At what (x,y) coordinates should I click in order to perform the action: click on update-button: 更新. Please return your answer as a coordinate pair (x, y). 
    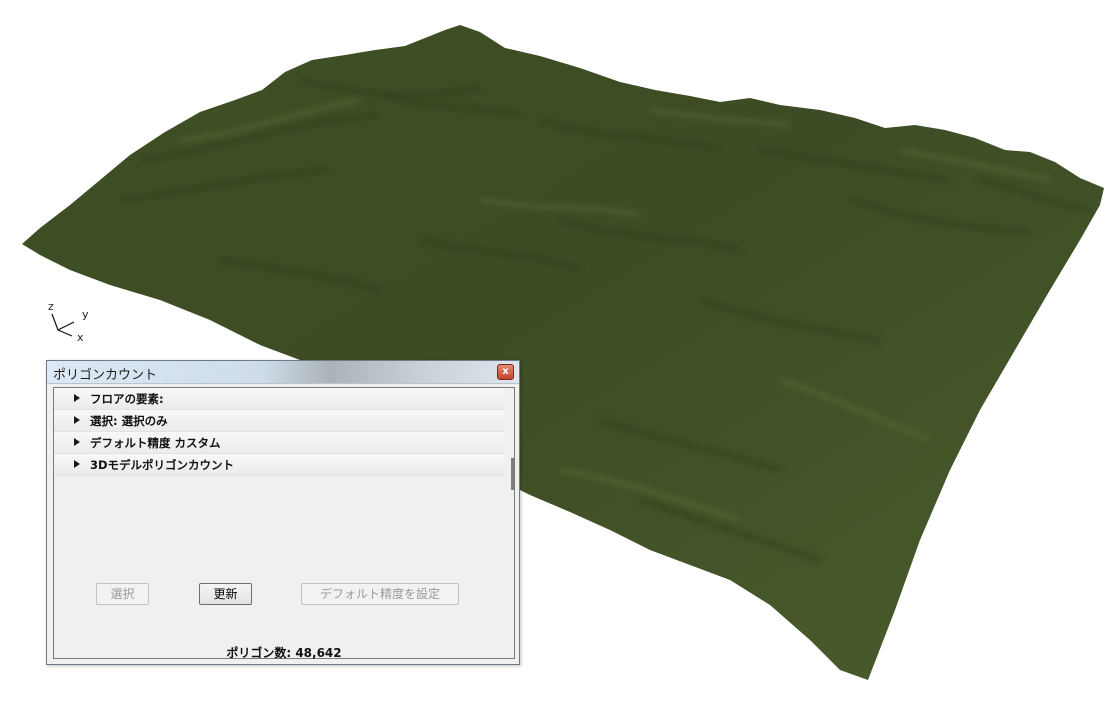
    Looking at the image, I should click on (225, 594).